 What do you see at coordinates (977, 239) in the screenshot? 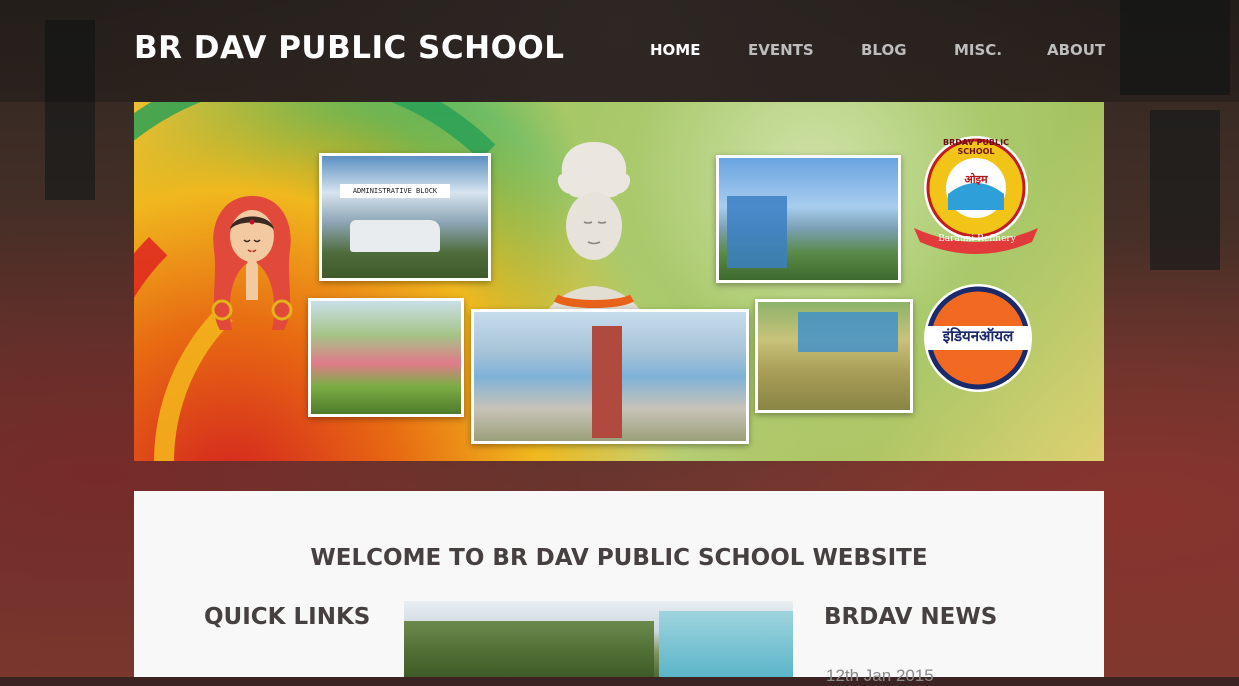
I see `school-logo-caption: Barauni Refinery` at bounding box center [977, 239].